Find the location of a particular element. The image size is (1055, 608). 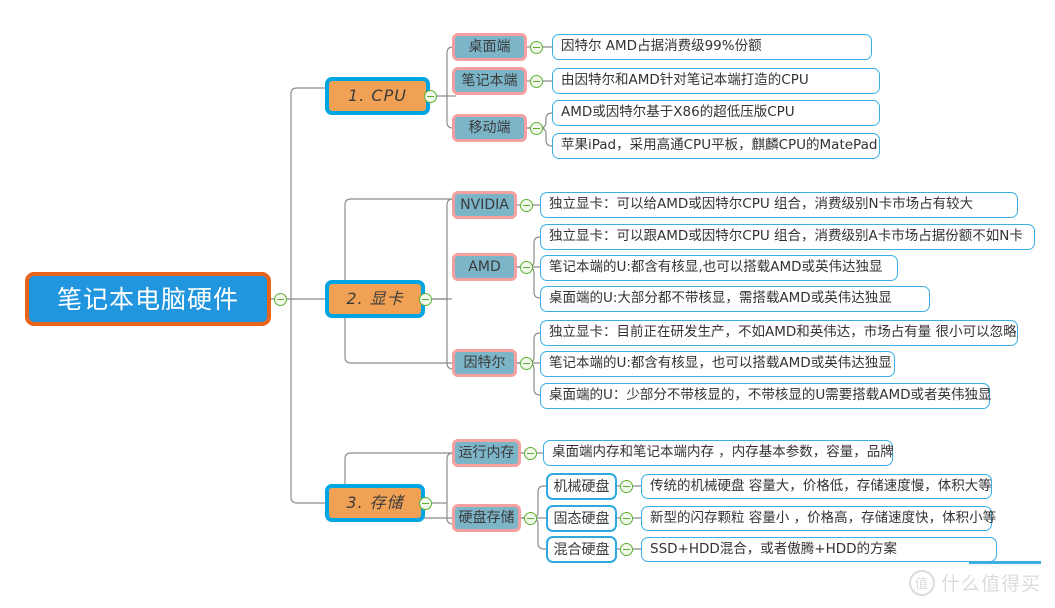

leaf-node: 独立显卡：可以跟AMD或因特尔CPU 组合，消费级别A卡市场占据份额不如N卡 is located at coordinates (787, 237).